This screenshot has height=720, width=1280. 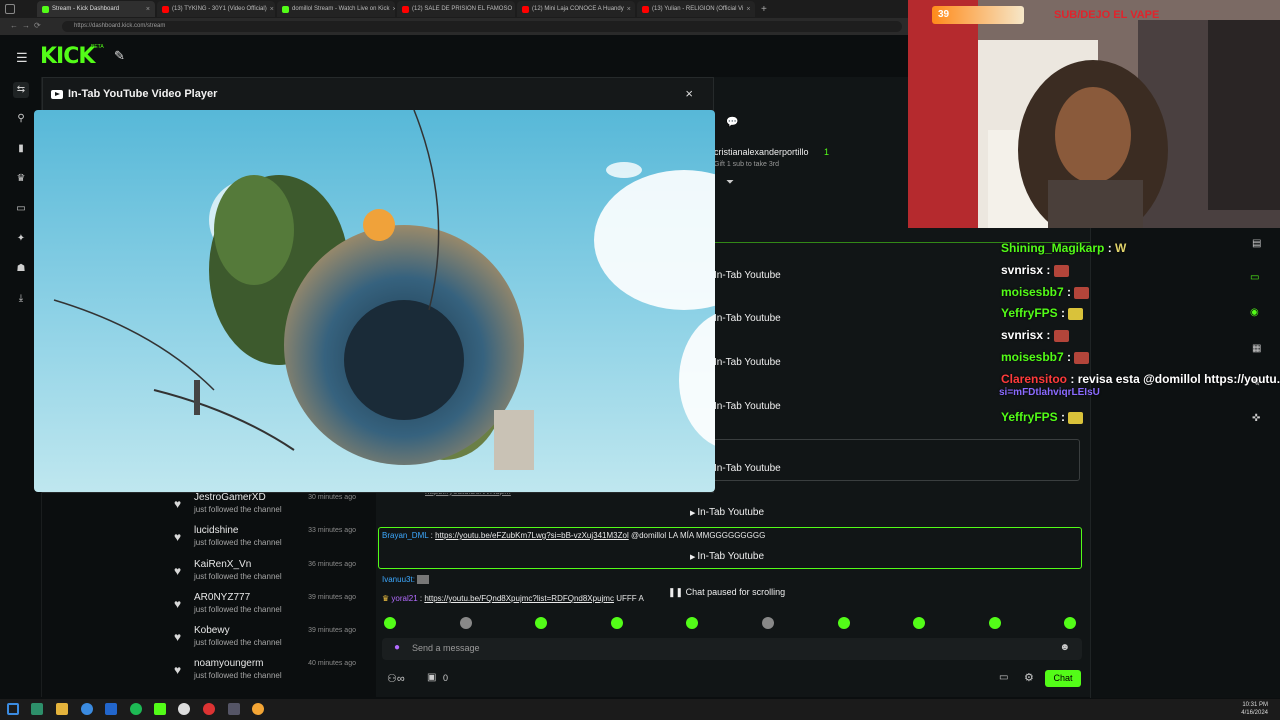 I want to click on right-panel: ▤ ▭ ◉ ▦ ✎ ✜, so click(x=1185, y=463).